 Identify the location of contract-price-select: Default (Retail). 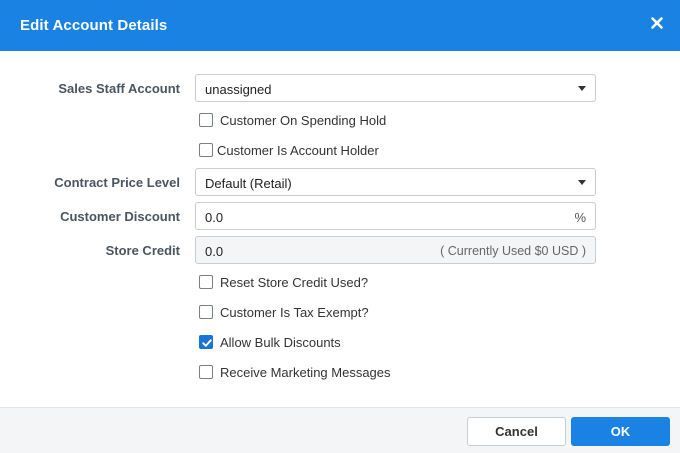
(395, 182).